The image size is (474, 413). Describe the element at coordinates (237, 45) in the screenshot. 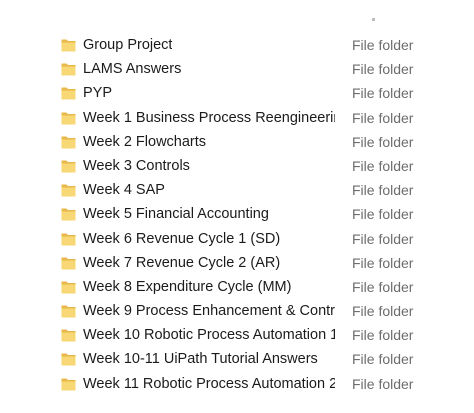

I see `list-item: Group Project File folder` at that location.